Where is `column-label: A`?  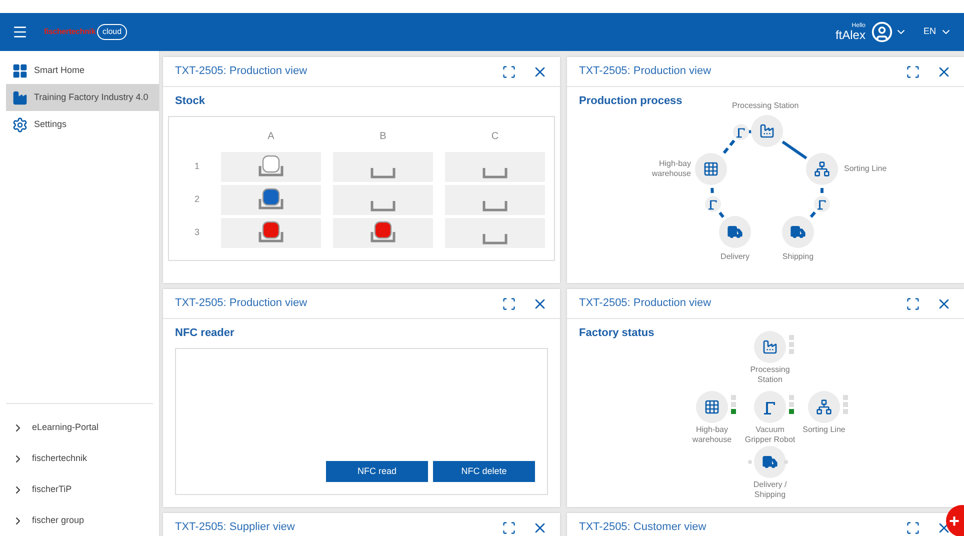
column-label: A is located at coordinates (271, 137).